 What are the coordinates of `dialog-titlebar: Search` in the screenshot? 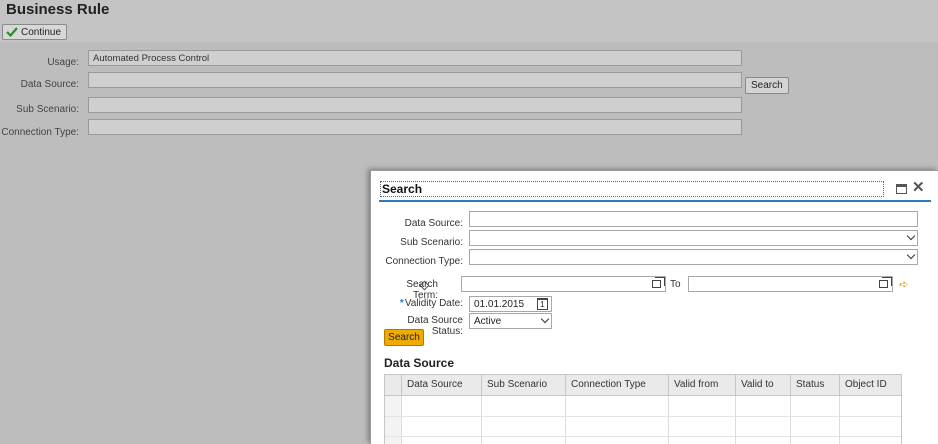 It's located at (632, 189).